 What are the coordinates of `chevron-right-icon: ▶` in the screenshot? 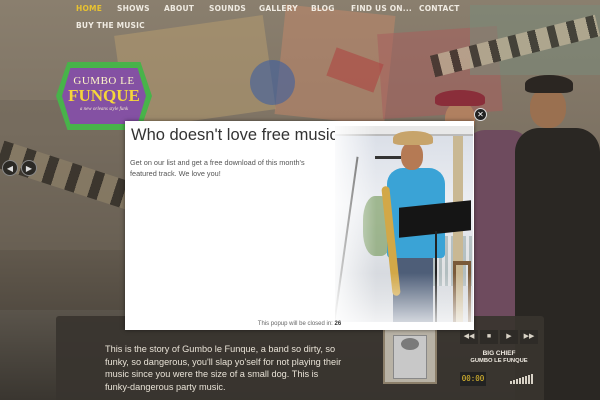 It's located at (29, 168).